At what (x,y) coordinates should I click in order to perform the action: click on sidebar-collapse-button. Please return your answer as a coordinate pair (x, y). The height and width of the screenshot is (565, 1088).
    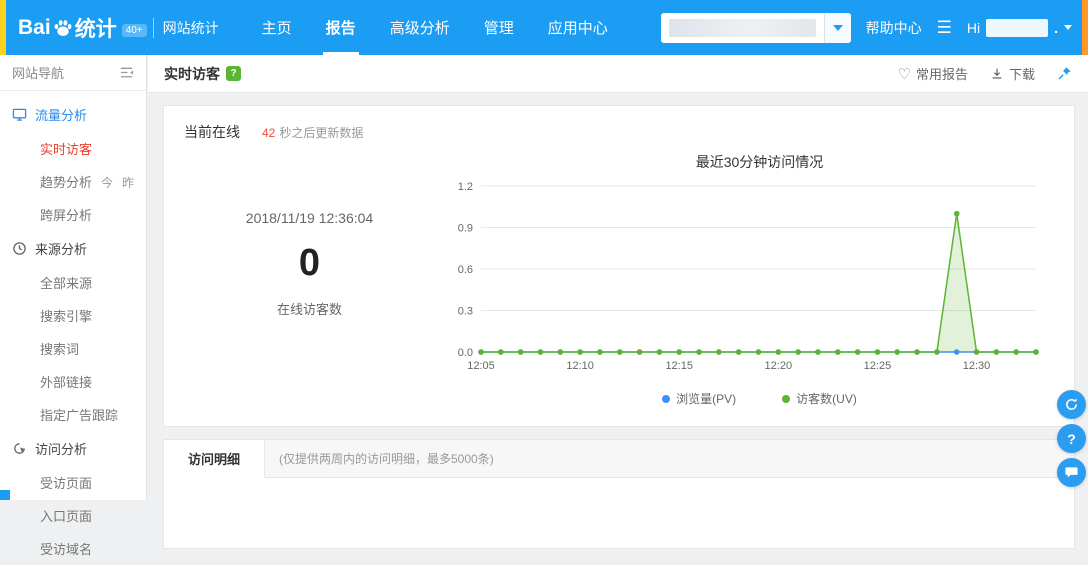
    Looking at the image, I should click on (126, 72).